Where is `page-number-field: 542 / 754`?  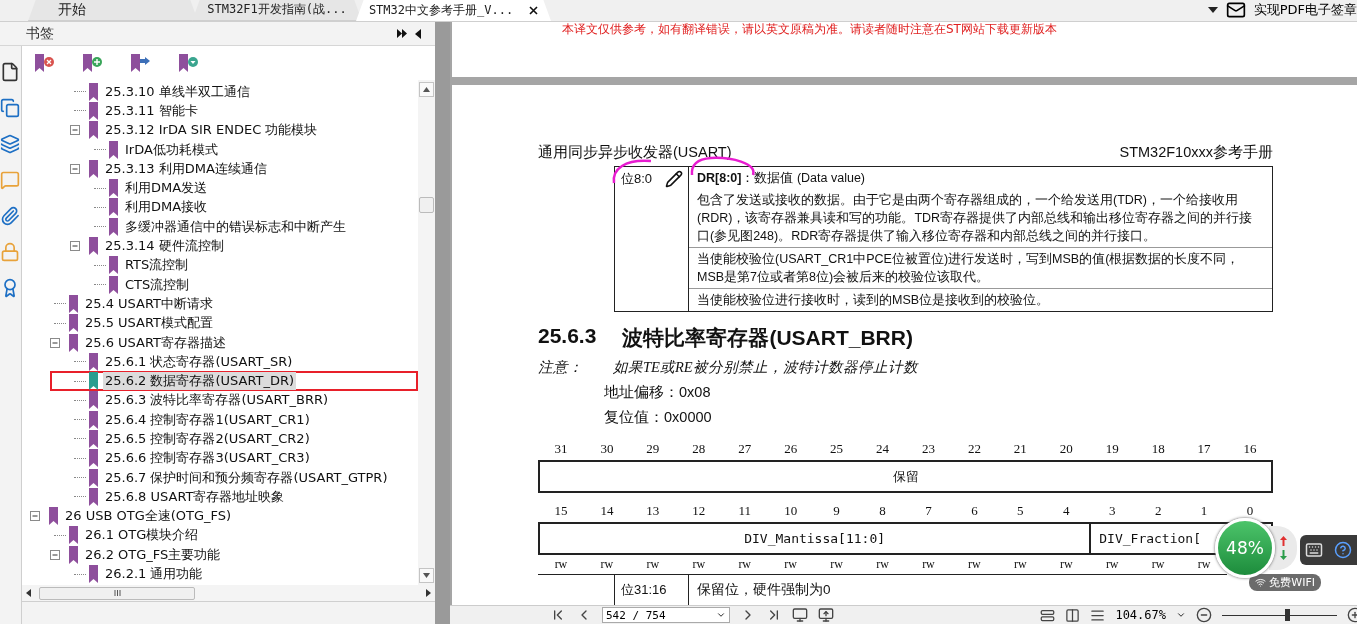 page-number-field: 542 / 754 is located at coordinates (666, 615).